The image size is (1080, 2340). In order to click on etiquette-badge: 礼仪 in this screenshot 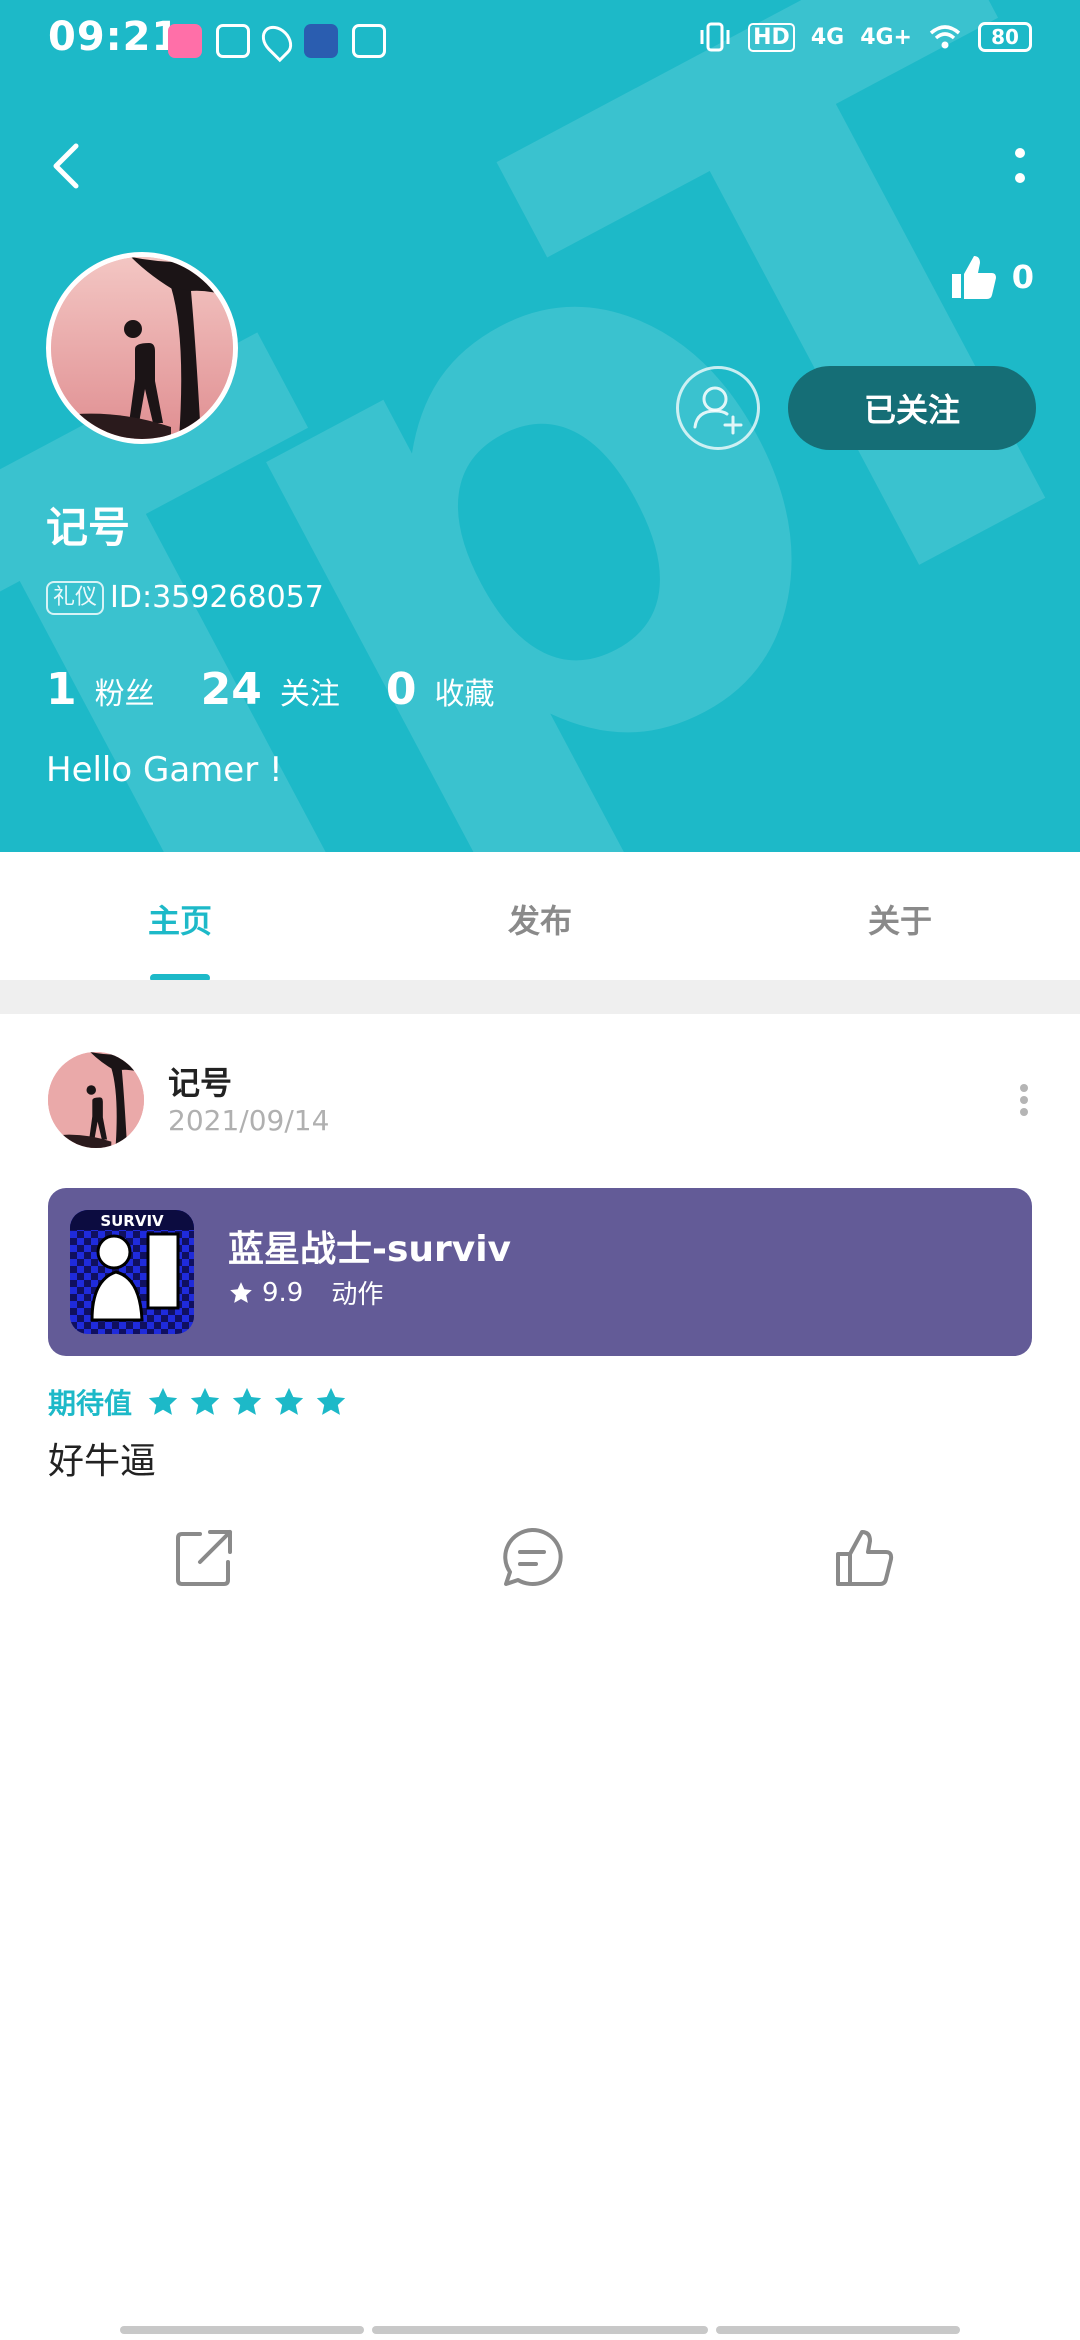, I will do `click(75, 597)`.